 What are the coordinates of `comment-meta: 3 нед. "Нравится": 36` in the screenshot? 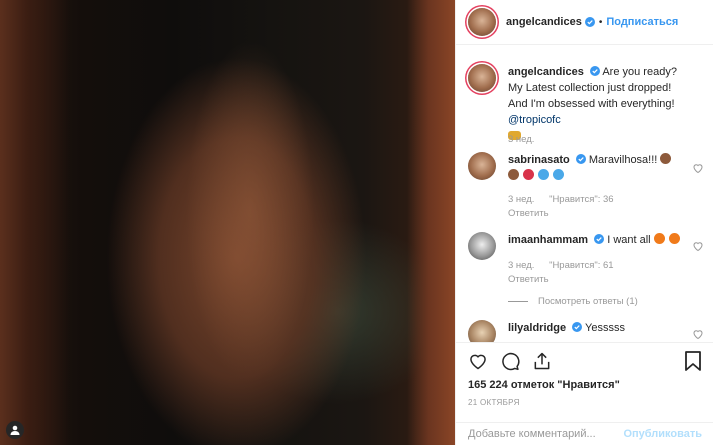 It's located at (567, 199).